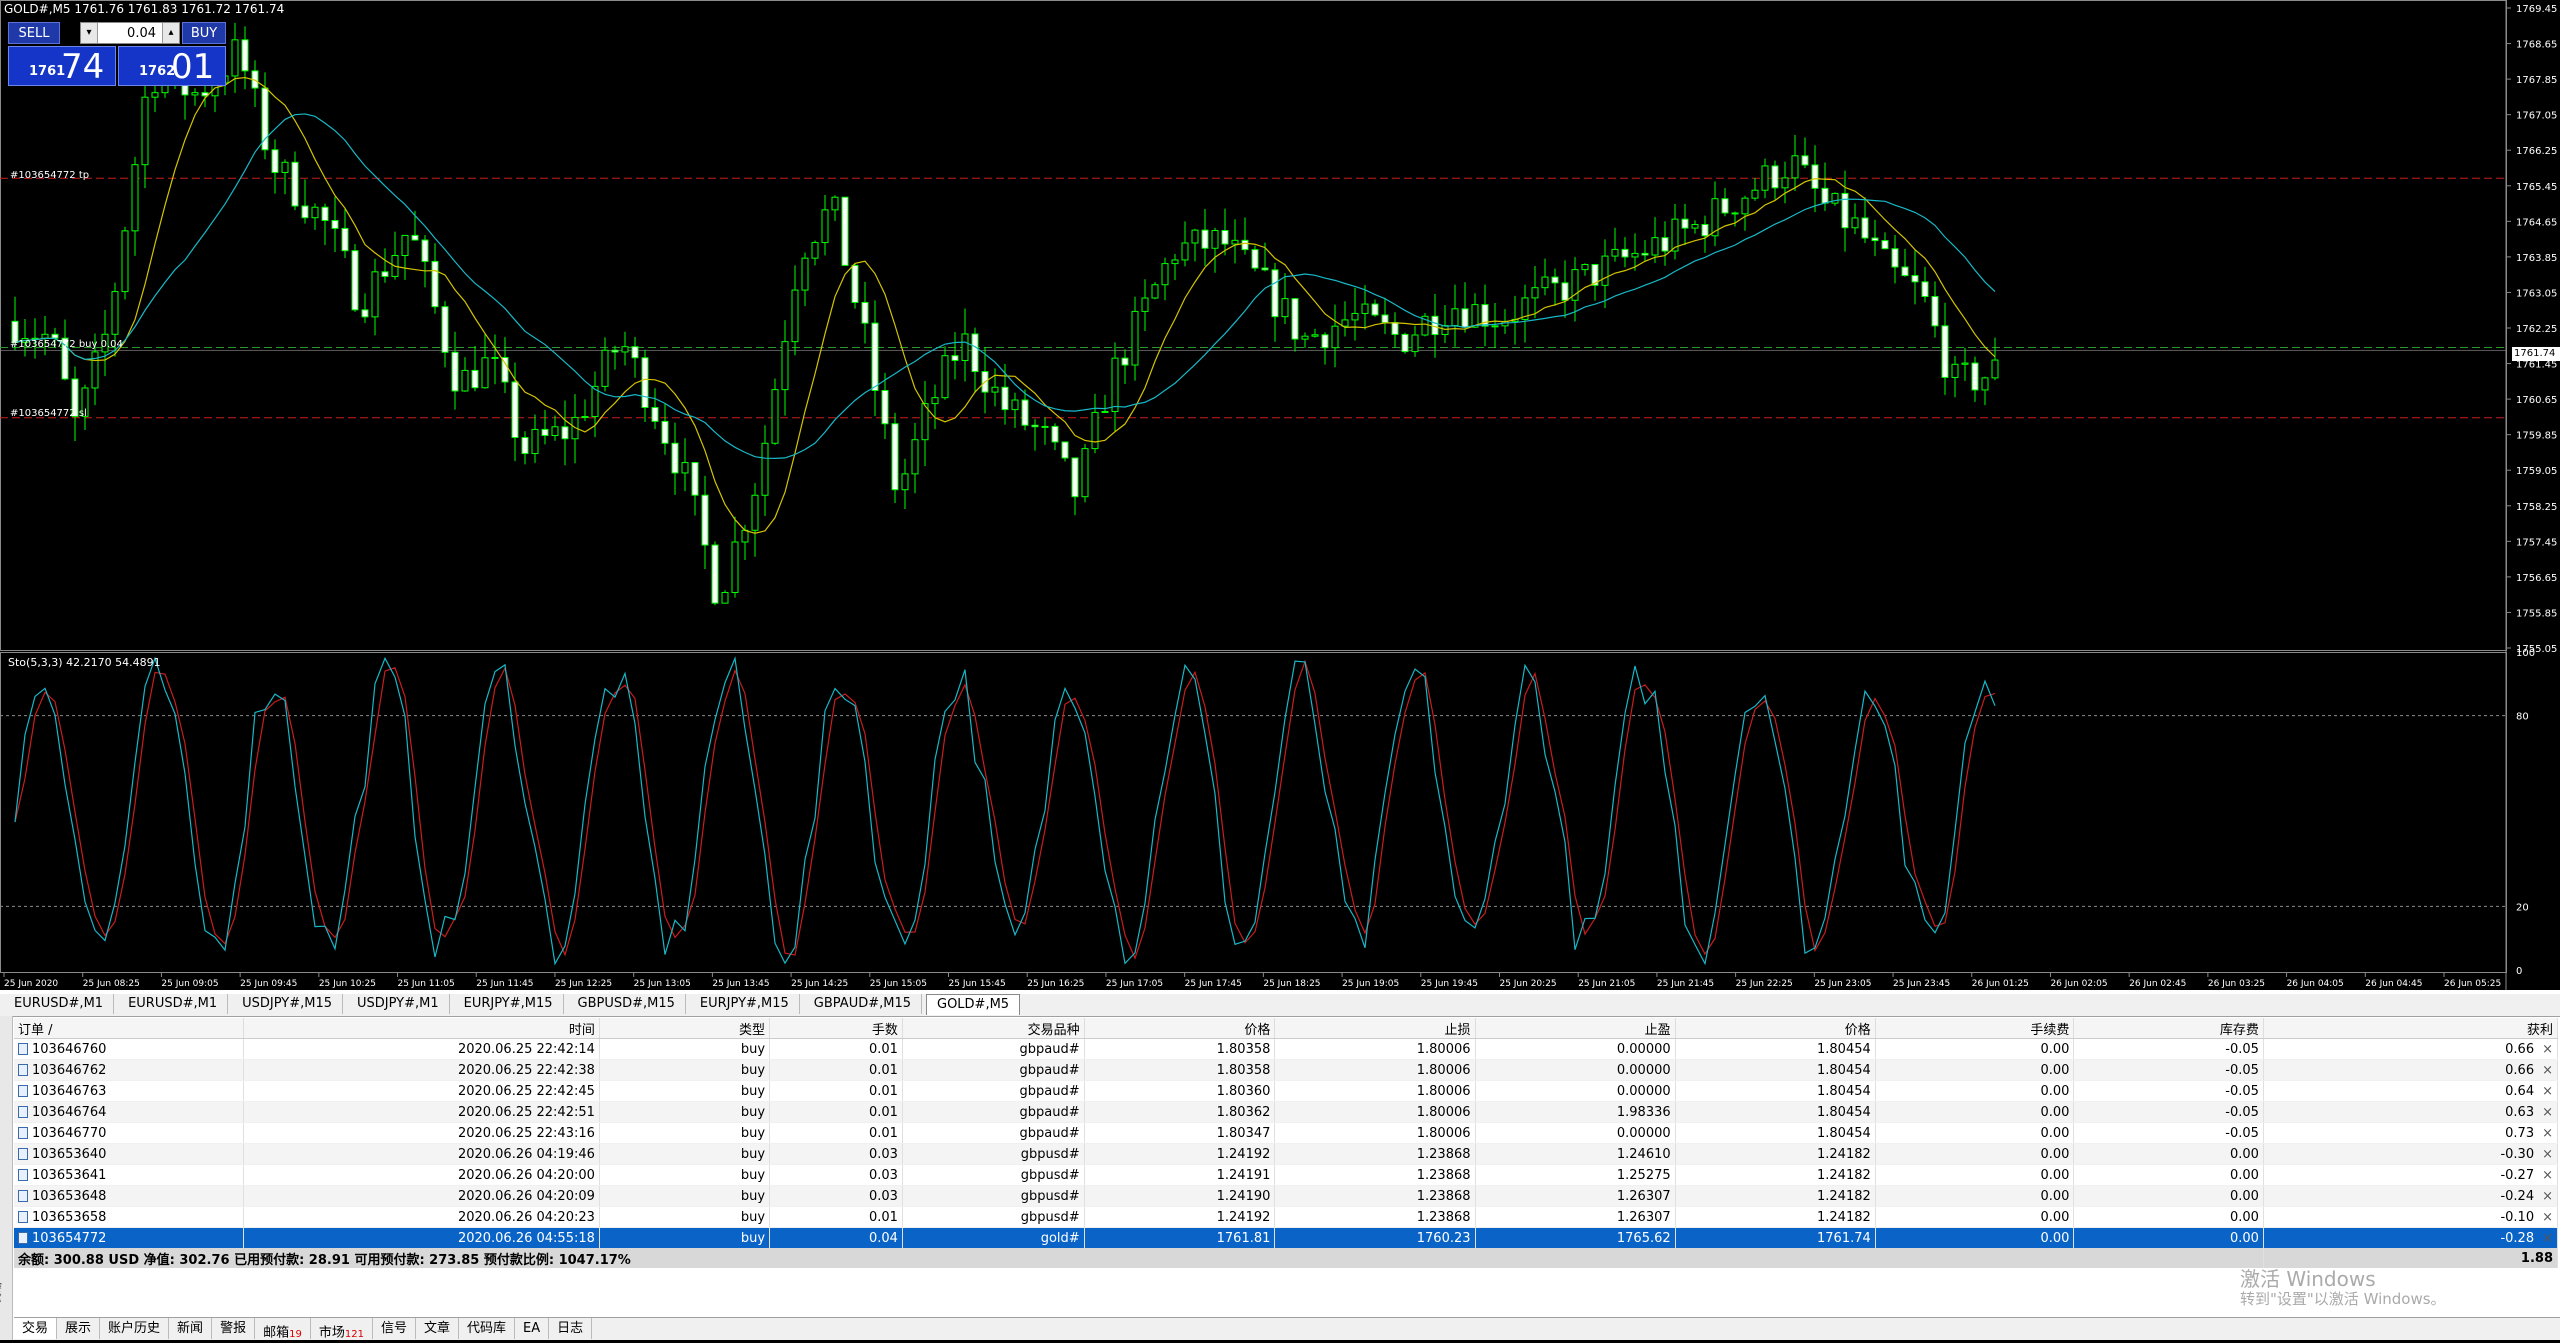 This screenshot has width=2560, height=1343. Describe the element at coordinates (1575, 1028) in the screenshot. I see `column-header: 止盈` at that location.